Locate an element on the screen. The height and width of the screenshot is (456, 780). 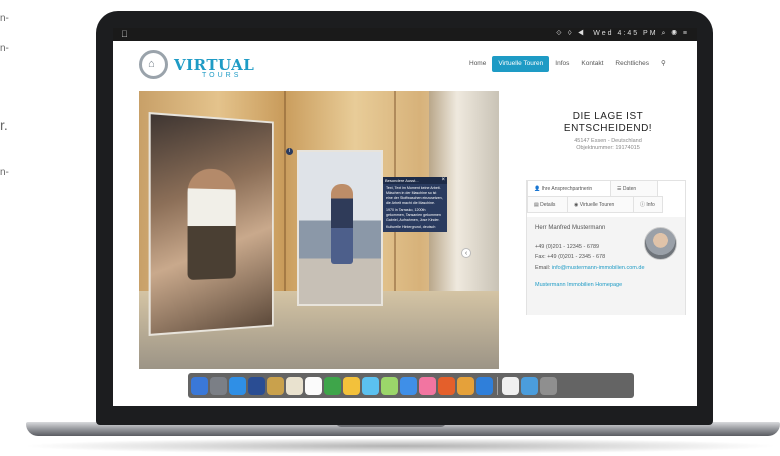
tab-daten: ☰ Daten is located at coordinates (634, 188).